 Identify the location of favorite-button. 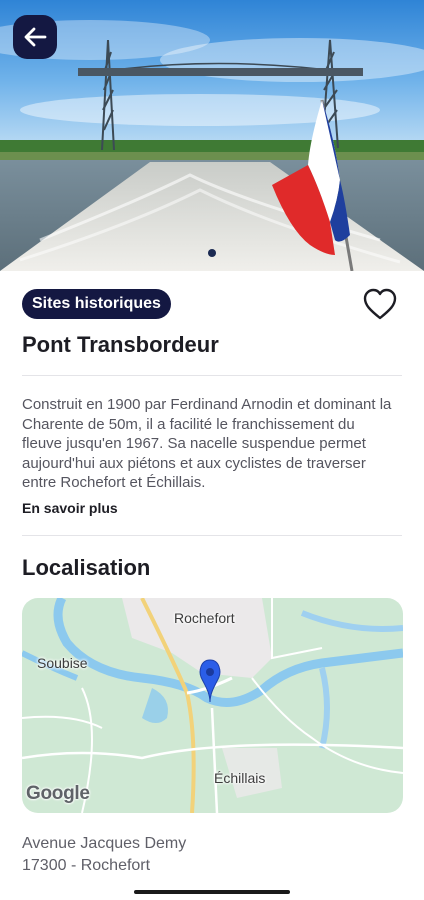
(380, 304).